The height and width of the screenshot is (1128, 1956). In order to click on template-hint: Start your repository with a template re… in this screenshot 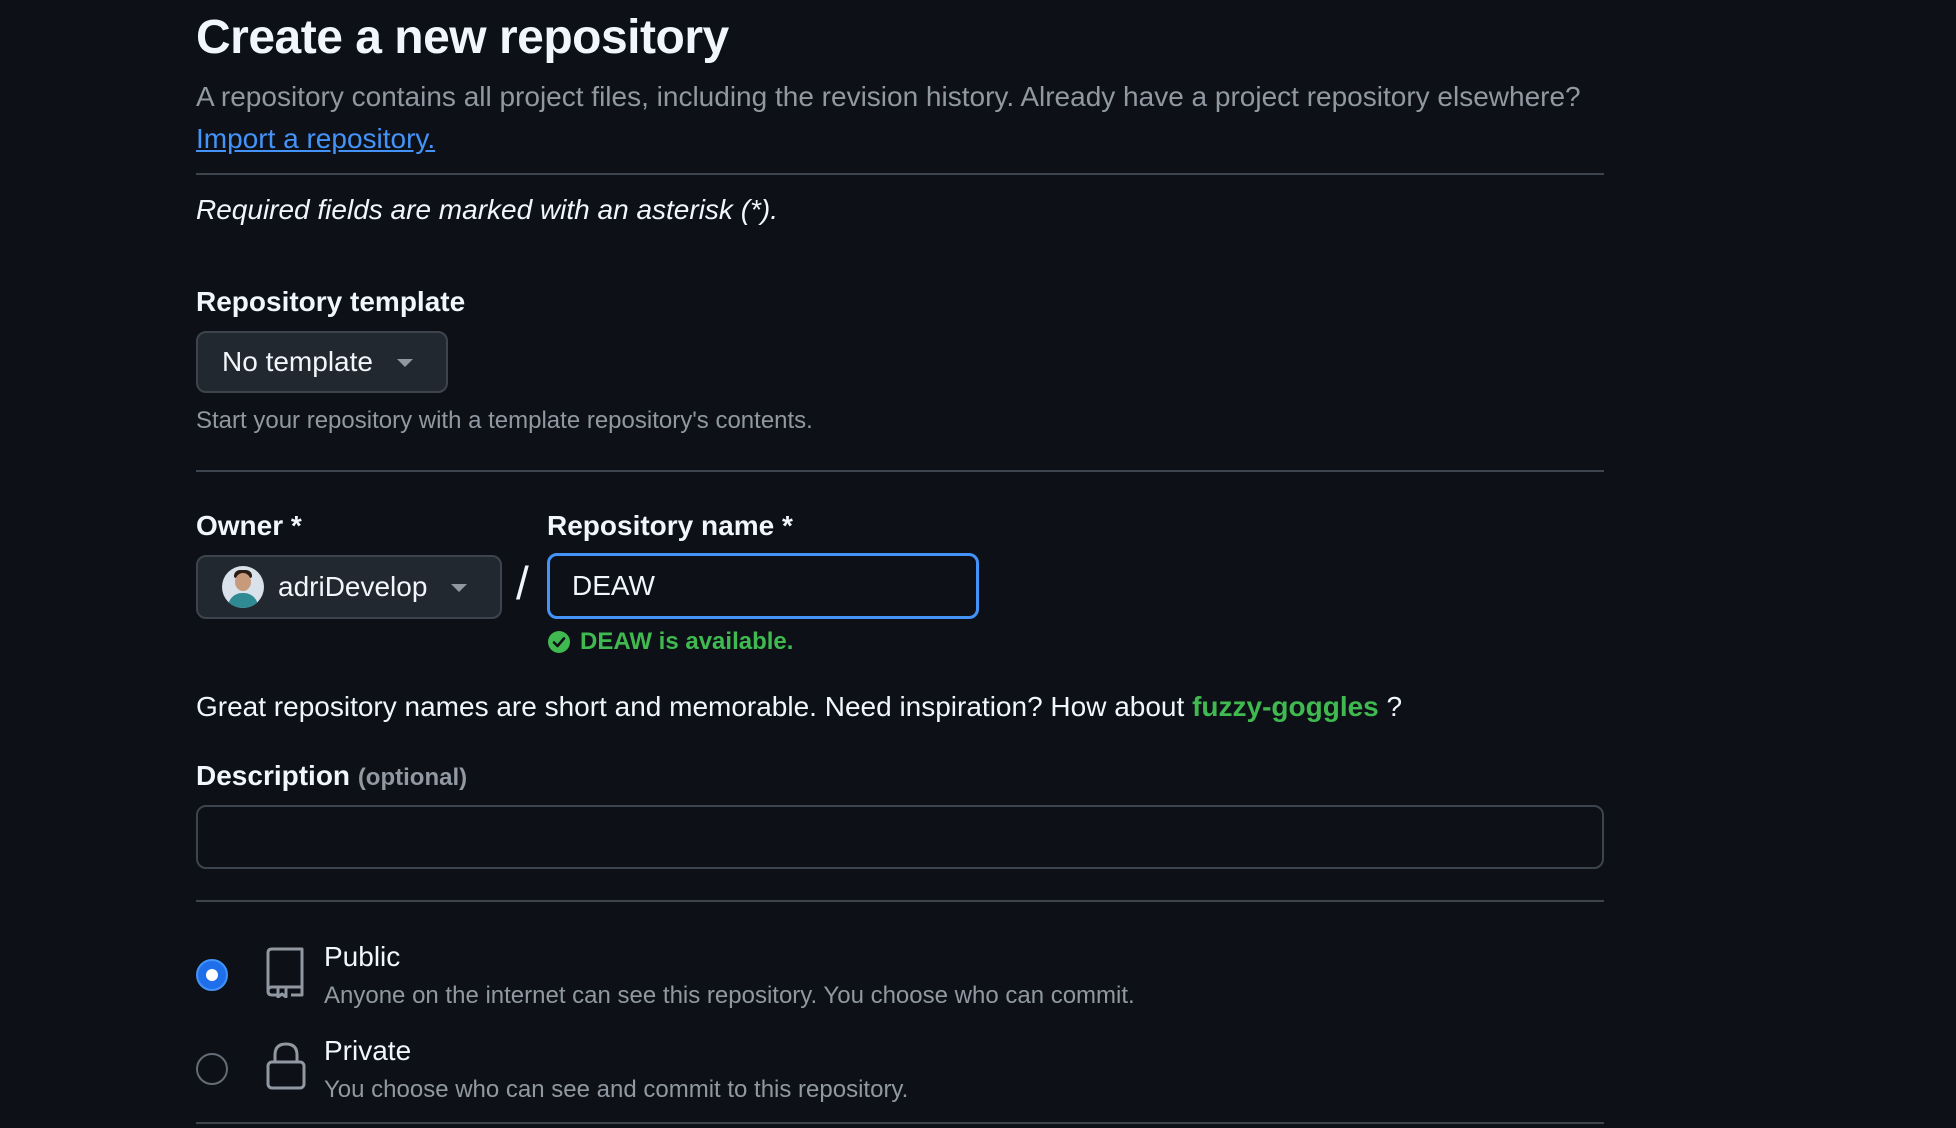, I will do `click(504, 420)`.